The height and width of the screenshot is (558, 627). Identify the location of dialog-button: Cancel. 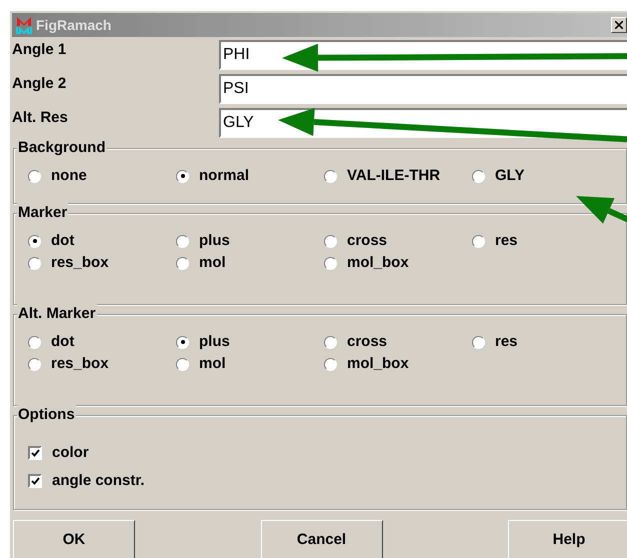
(321, 539).